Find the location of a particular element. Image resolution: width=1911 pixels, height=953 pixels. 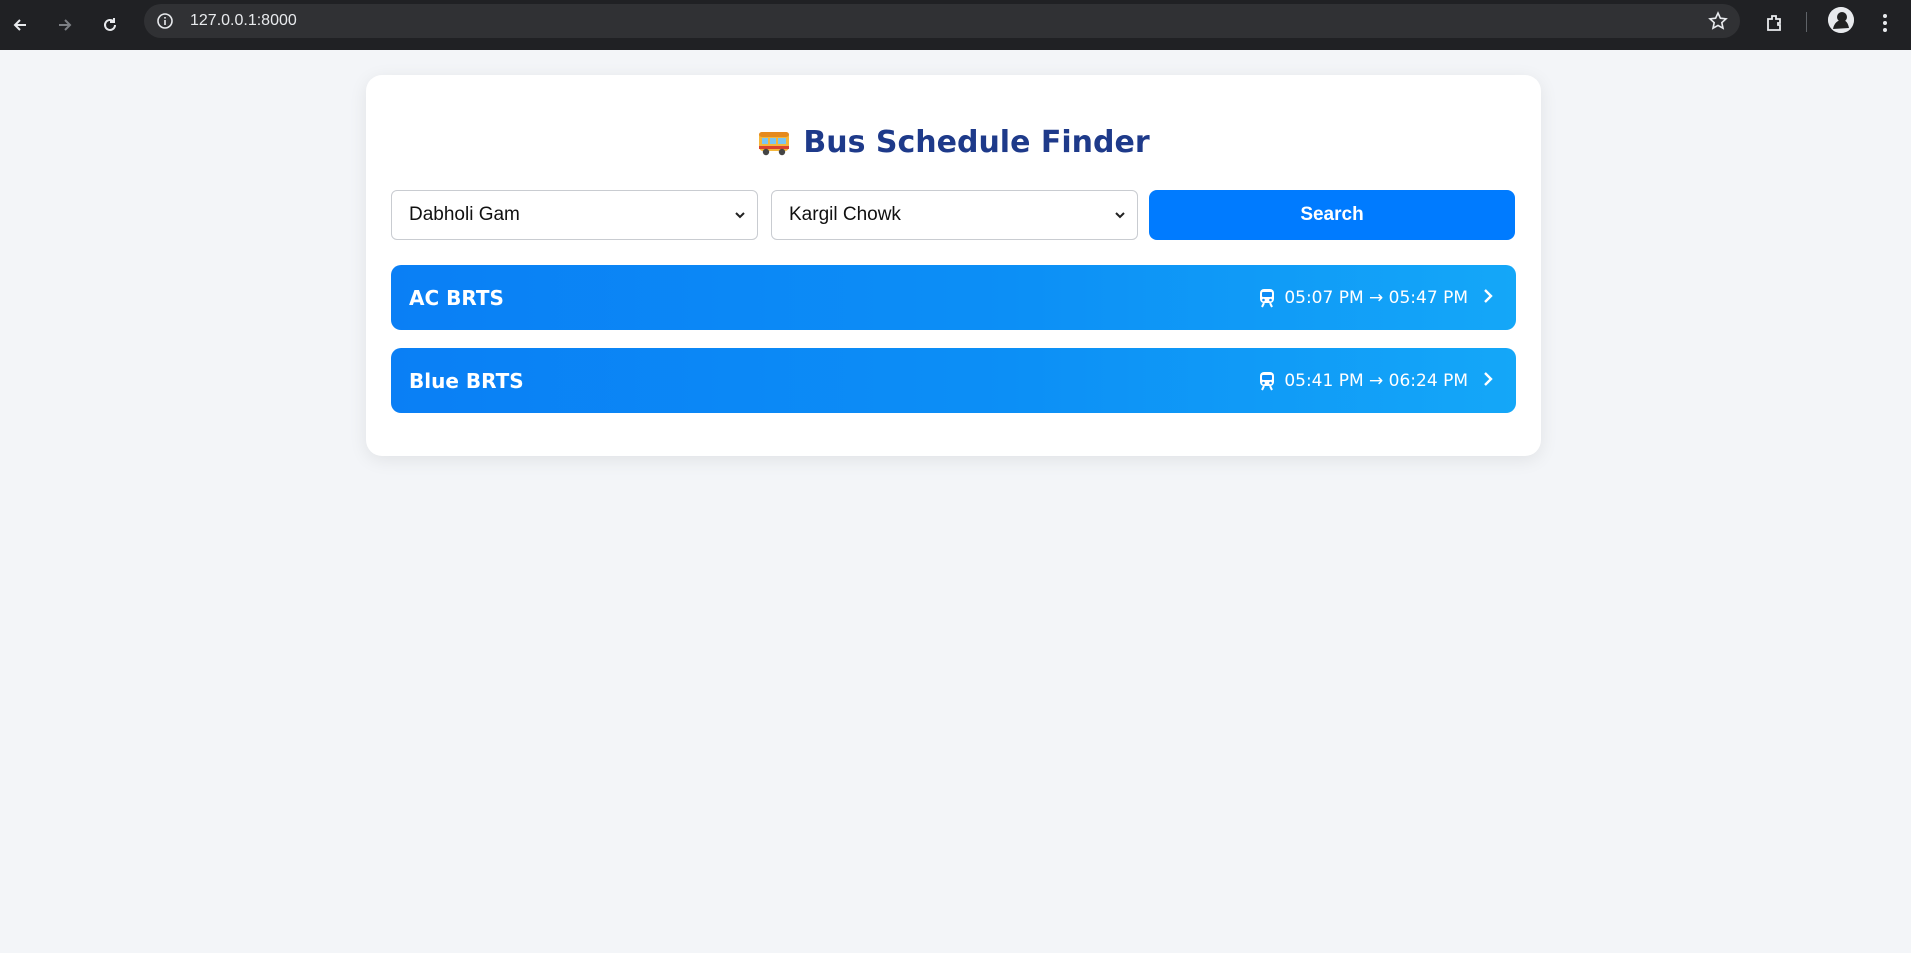

browser-toolbar: 127.0.0.1:8000 is located at coordinates (955, 25).